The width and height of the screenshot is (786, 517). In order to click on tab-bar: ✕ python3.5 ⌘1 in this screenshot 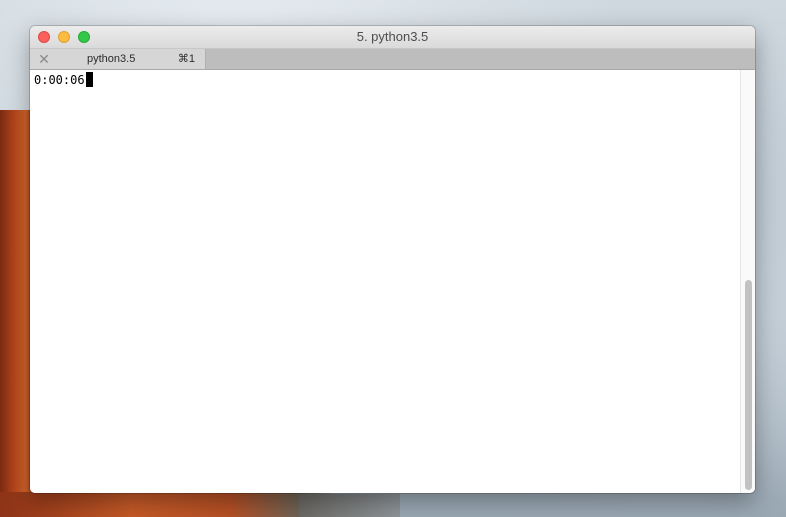, I will do `click(392, 59)`.